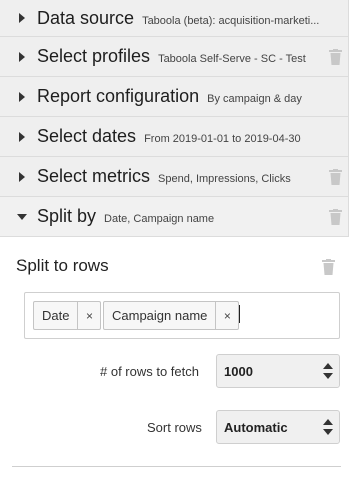 This screenshot has height=482, width=349. I want to click on chip-campaign-name: Campaign name ×, so click(171, 315).